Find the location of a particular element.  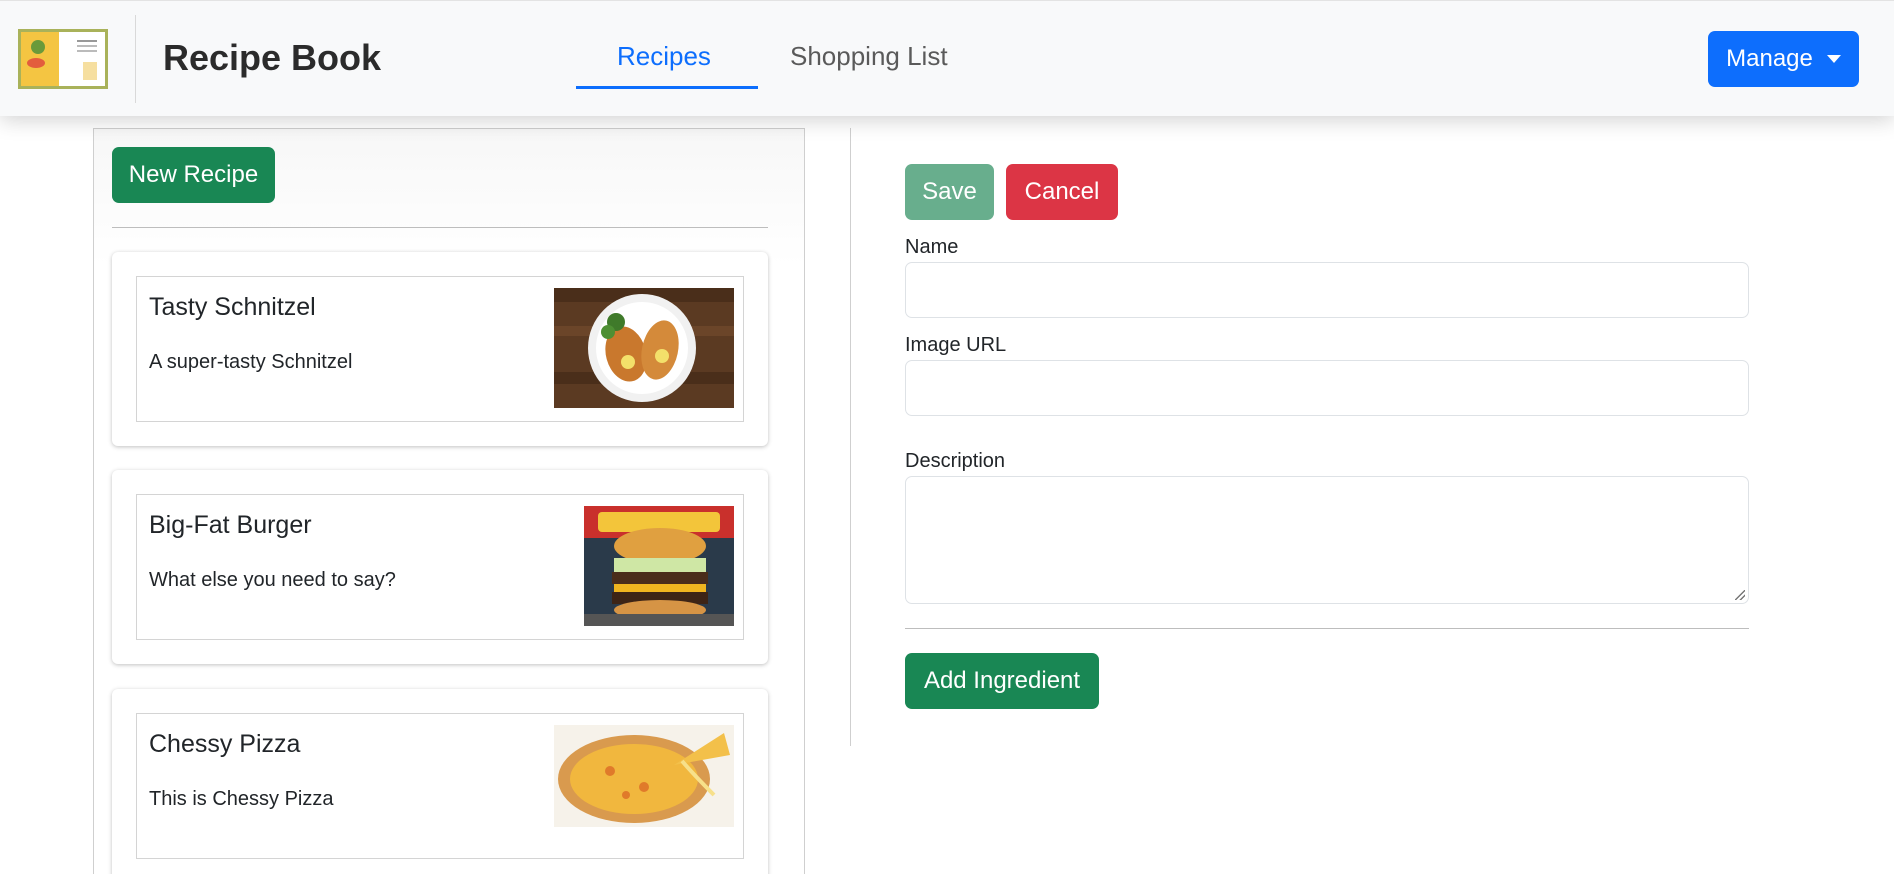

recipe-item: Chessy Pizza This is Chessy Pizza is located at coordinates (440, 786).